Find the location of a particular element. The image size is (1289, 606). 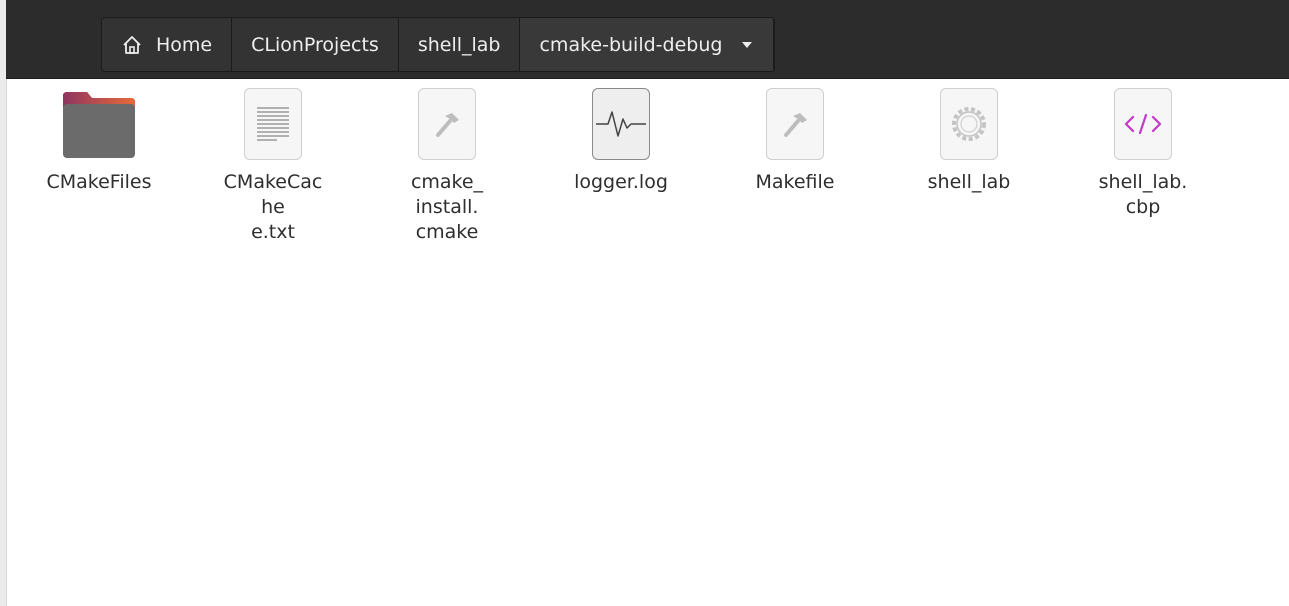

breadcrumb-shell-lab-label: shell_lab is located at coordinates (459, 44).